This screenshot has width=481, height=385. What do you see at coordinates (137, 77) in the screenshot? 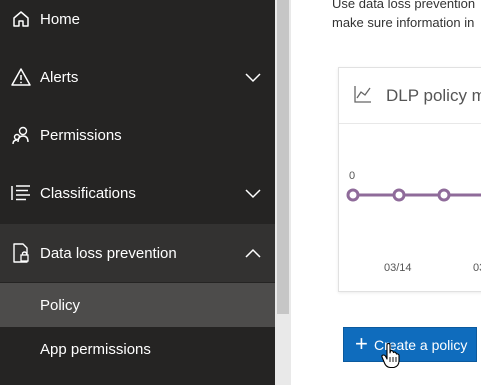
I see `sidebar-item-alerts: Alerts` at bounding box center [137, 77].